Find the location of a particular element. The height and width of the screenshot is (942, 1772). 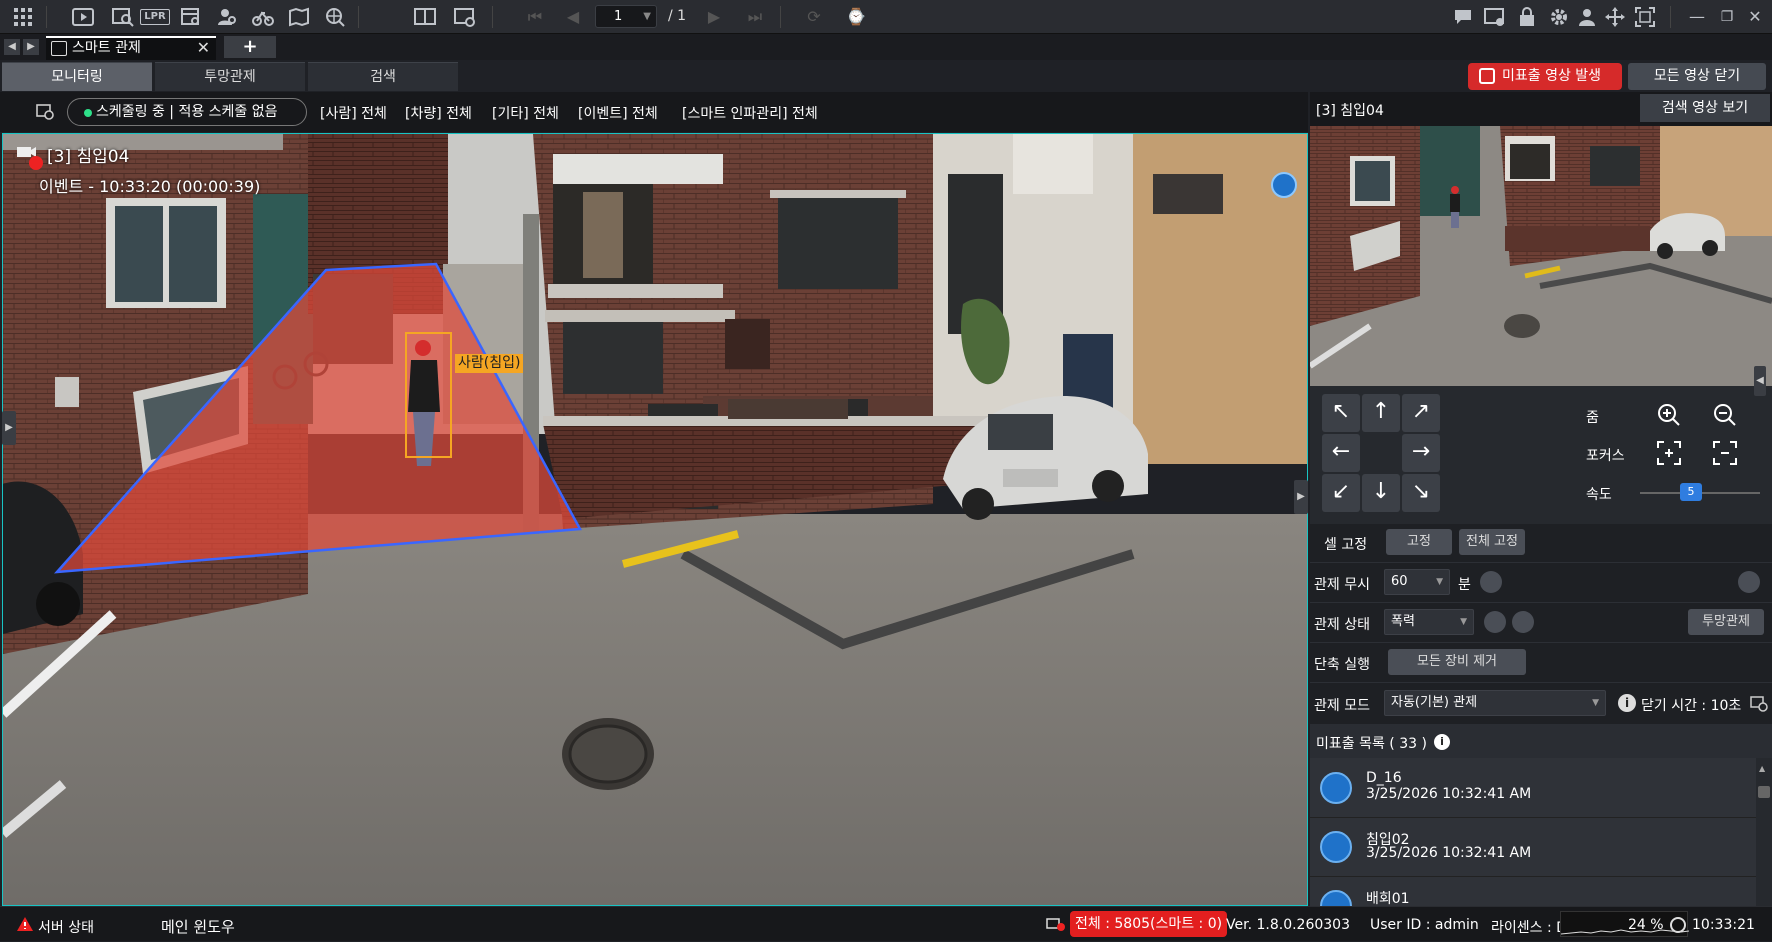

page-select: 1 ▼ is located at coordinates (626, 16).